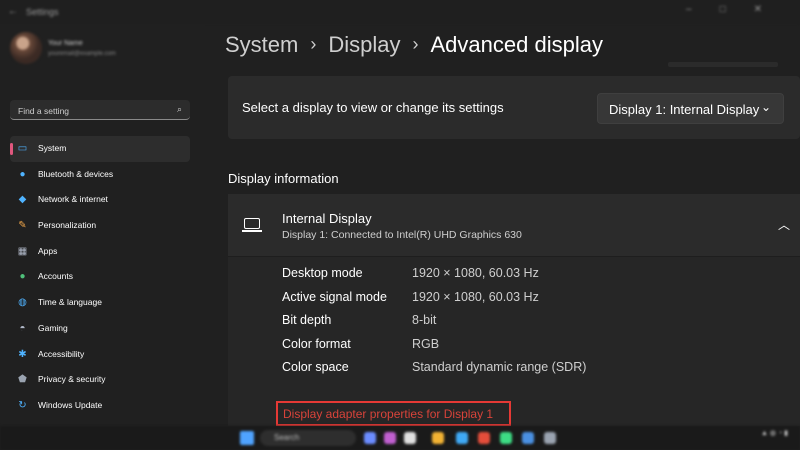 The width and height of the screenshot is (800, 450). I want to click on sidebar-item-label: System, so click(52, 148).